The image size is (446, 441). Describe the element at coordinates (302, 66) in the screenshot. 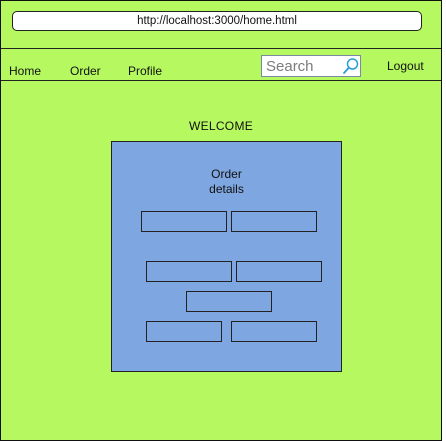

I see `search-input` at that location.